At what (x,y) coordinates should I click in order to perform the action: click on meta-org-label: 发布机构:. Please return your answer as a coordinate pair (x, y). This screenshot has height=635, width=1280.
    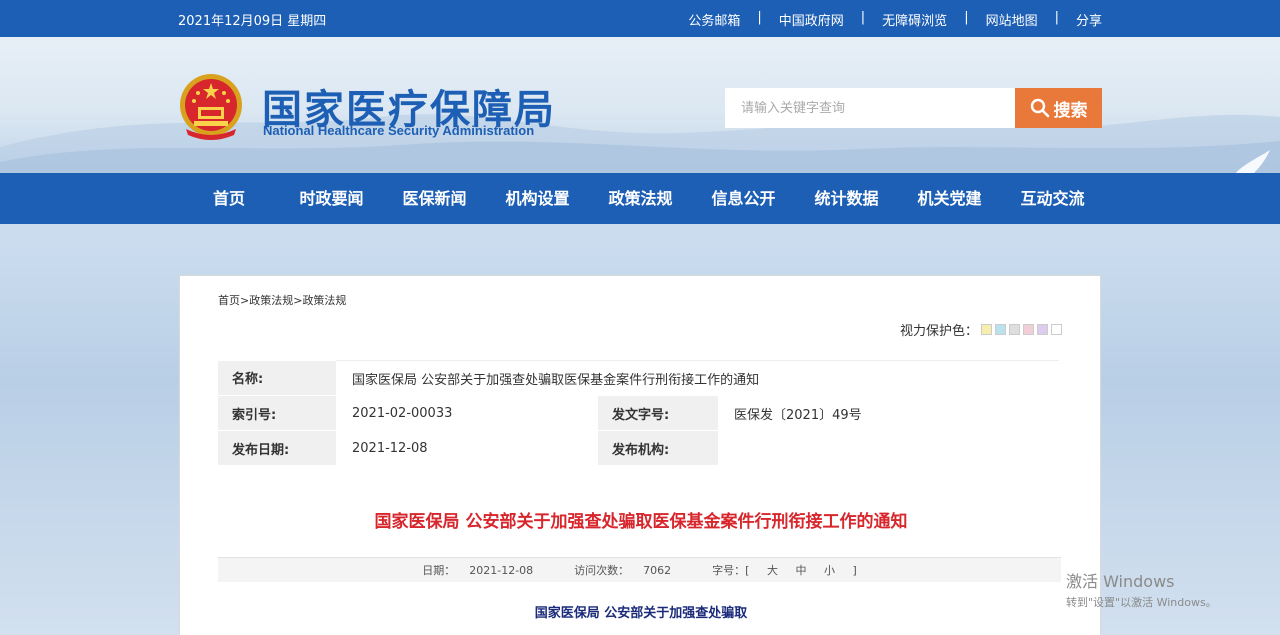
    Looking at the image, I should click on (658, 448).